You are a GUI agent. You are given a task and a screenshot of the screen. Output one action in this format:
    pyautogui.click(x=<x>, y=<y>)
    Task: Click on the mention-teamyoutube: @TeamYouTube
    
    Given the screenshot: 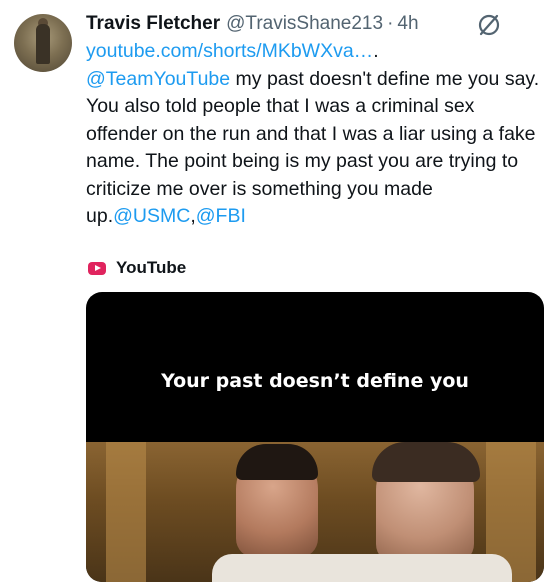 What is the action you would take?
    pyautogui.click(x=158, y=79)
    